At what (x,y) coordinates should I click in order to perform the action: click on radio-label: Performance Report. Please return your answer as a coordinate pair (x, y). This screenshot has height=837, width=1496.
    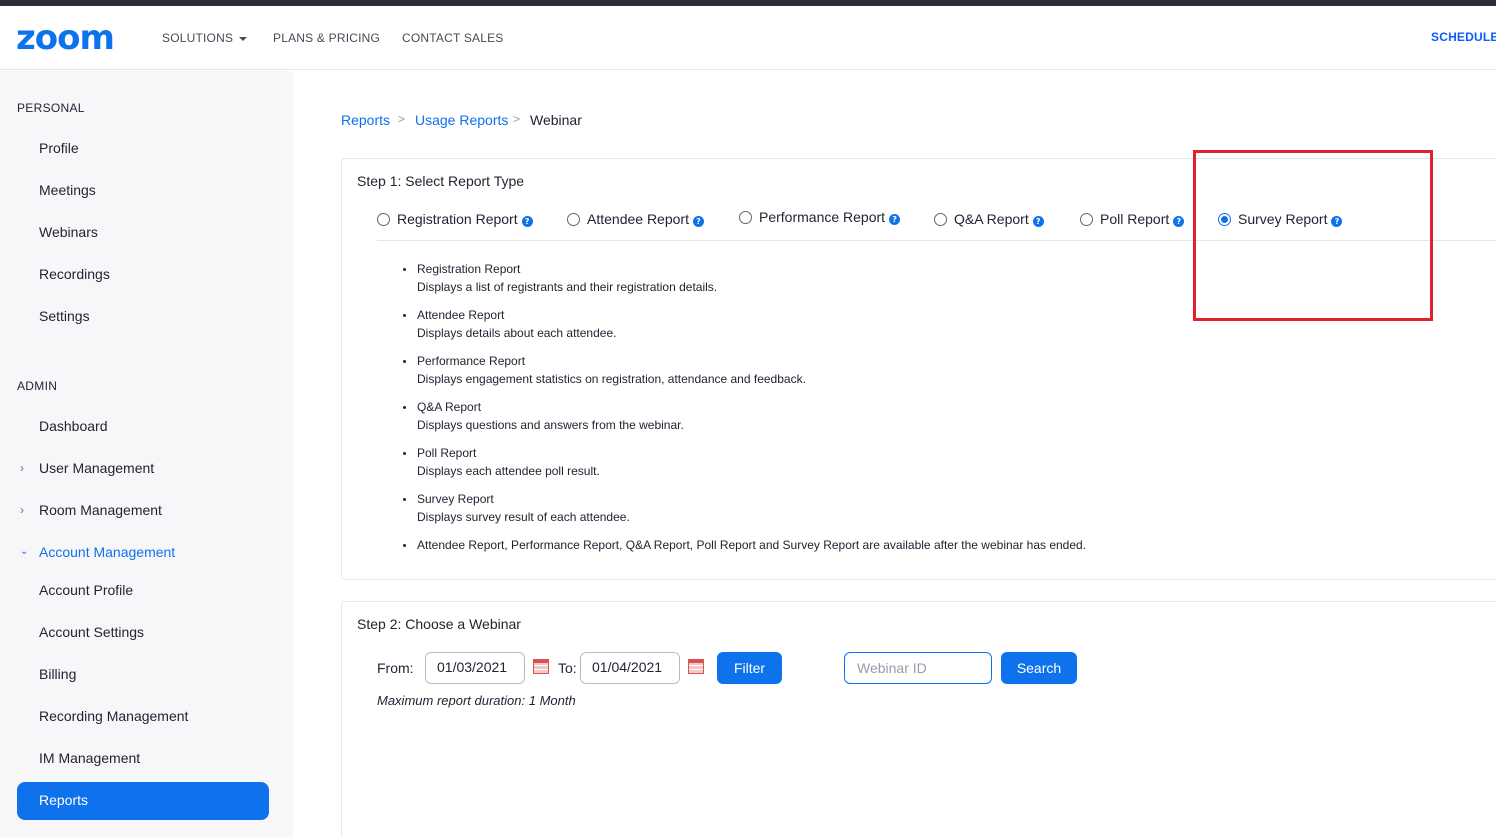
    Looking at the image, I should click on (822, 217).